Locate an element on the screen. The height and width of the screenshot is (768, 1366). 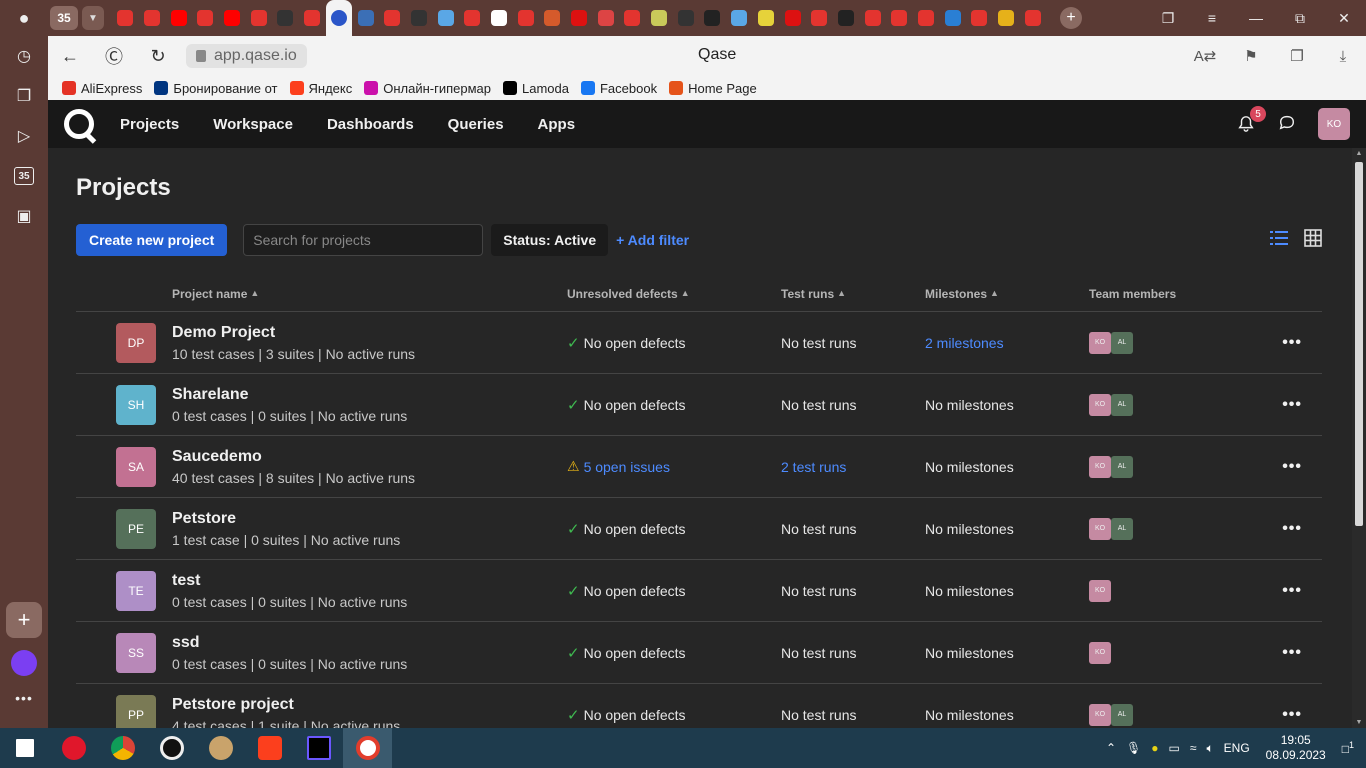
opera-icon is located at coordinates (73, 748).